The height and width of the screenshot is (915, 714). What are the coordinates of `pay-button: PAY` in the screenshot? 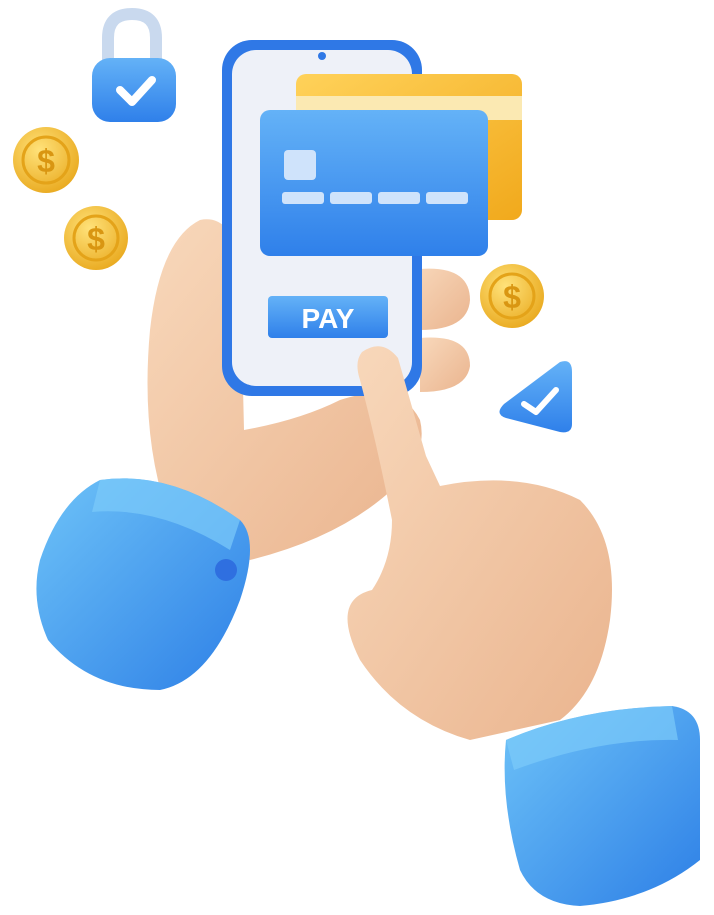 It's located at (328, 317).